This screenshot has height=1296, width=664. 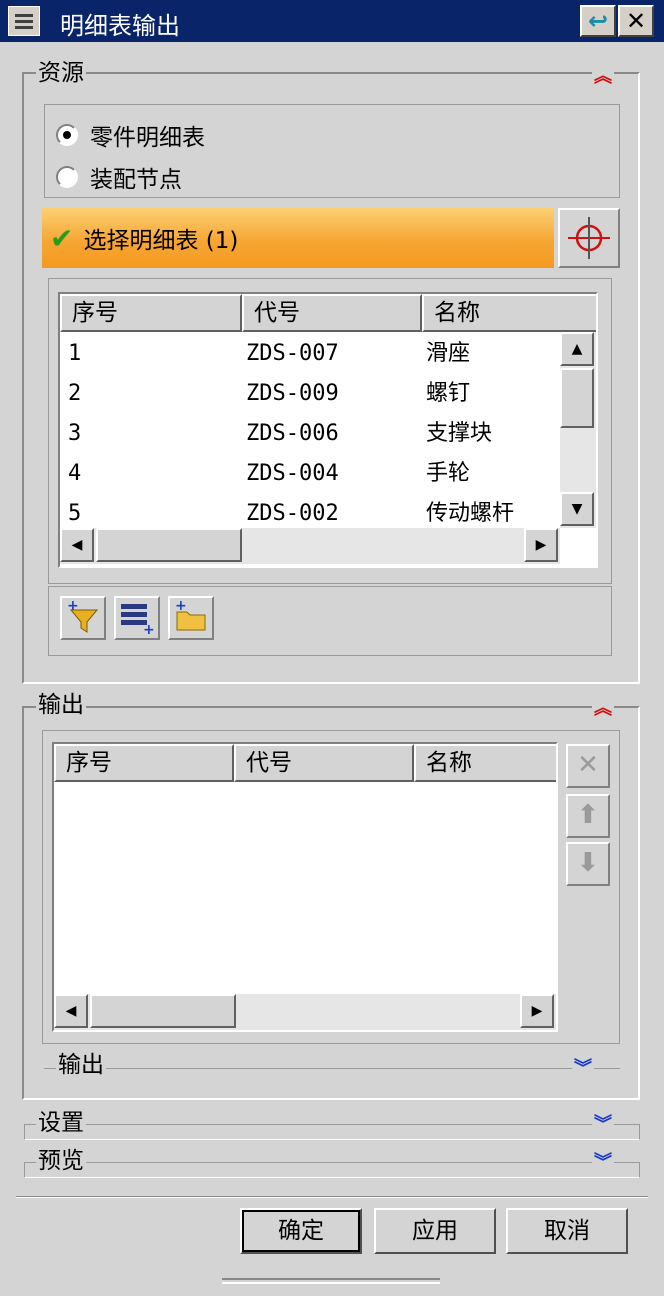 I want to click on delete-icon: ✕, so click(x=588, y=766).